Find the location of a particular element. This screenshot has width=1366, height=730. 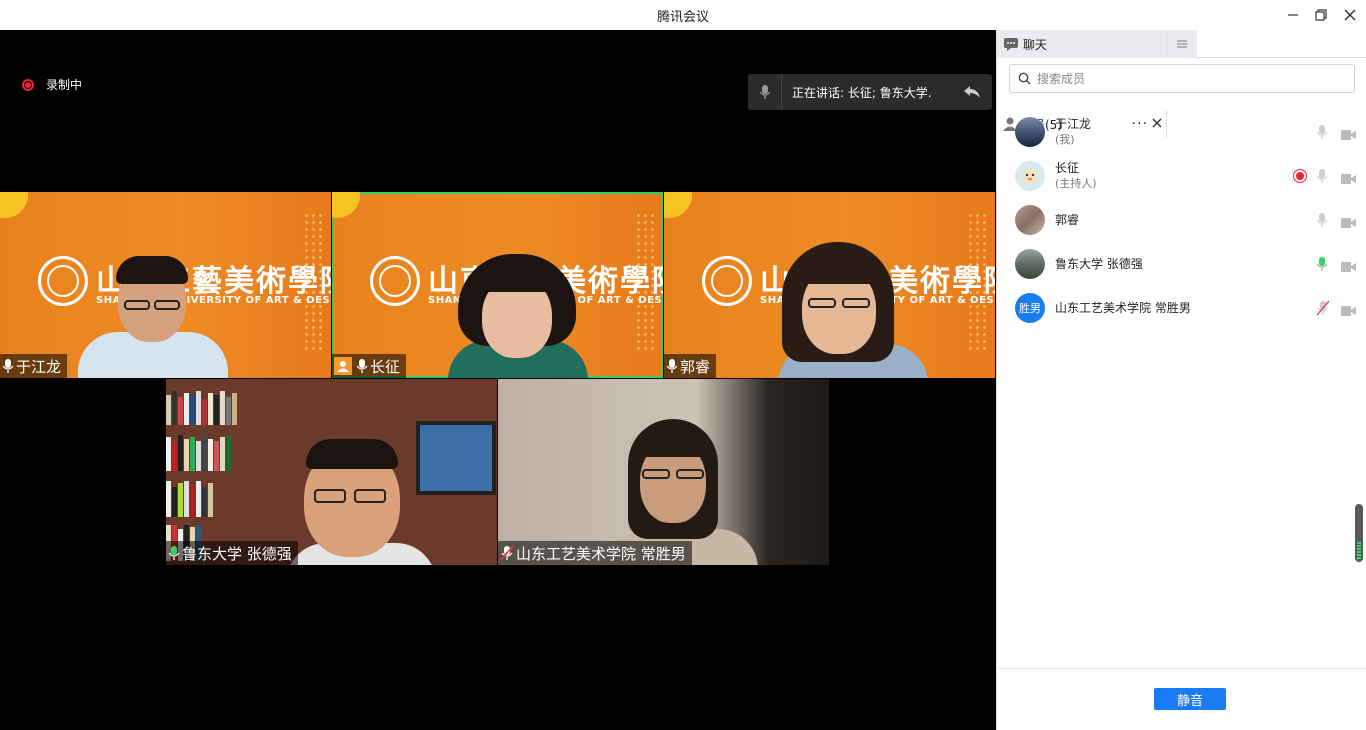

member-name: 鲁东大学 张德强 is located at coordinates (1099, 264).